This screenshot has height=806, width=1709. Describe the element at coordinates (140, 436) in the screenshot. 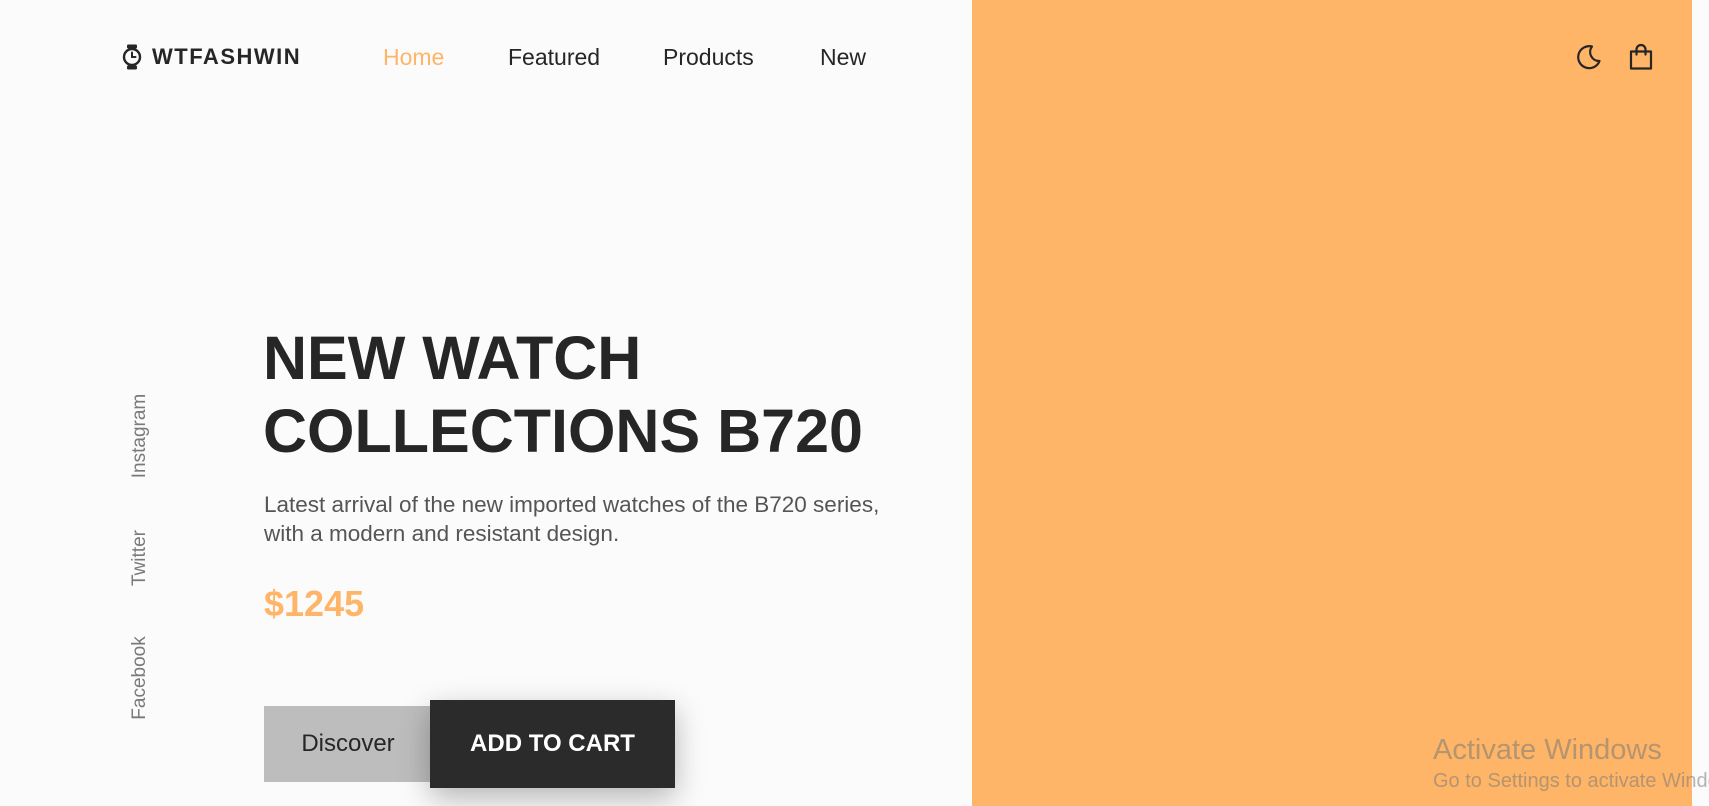

I see `social-instagram: Instagram` at that location.